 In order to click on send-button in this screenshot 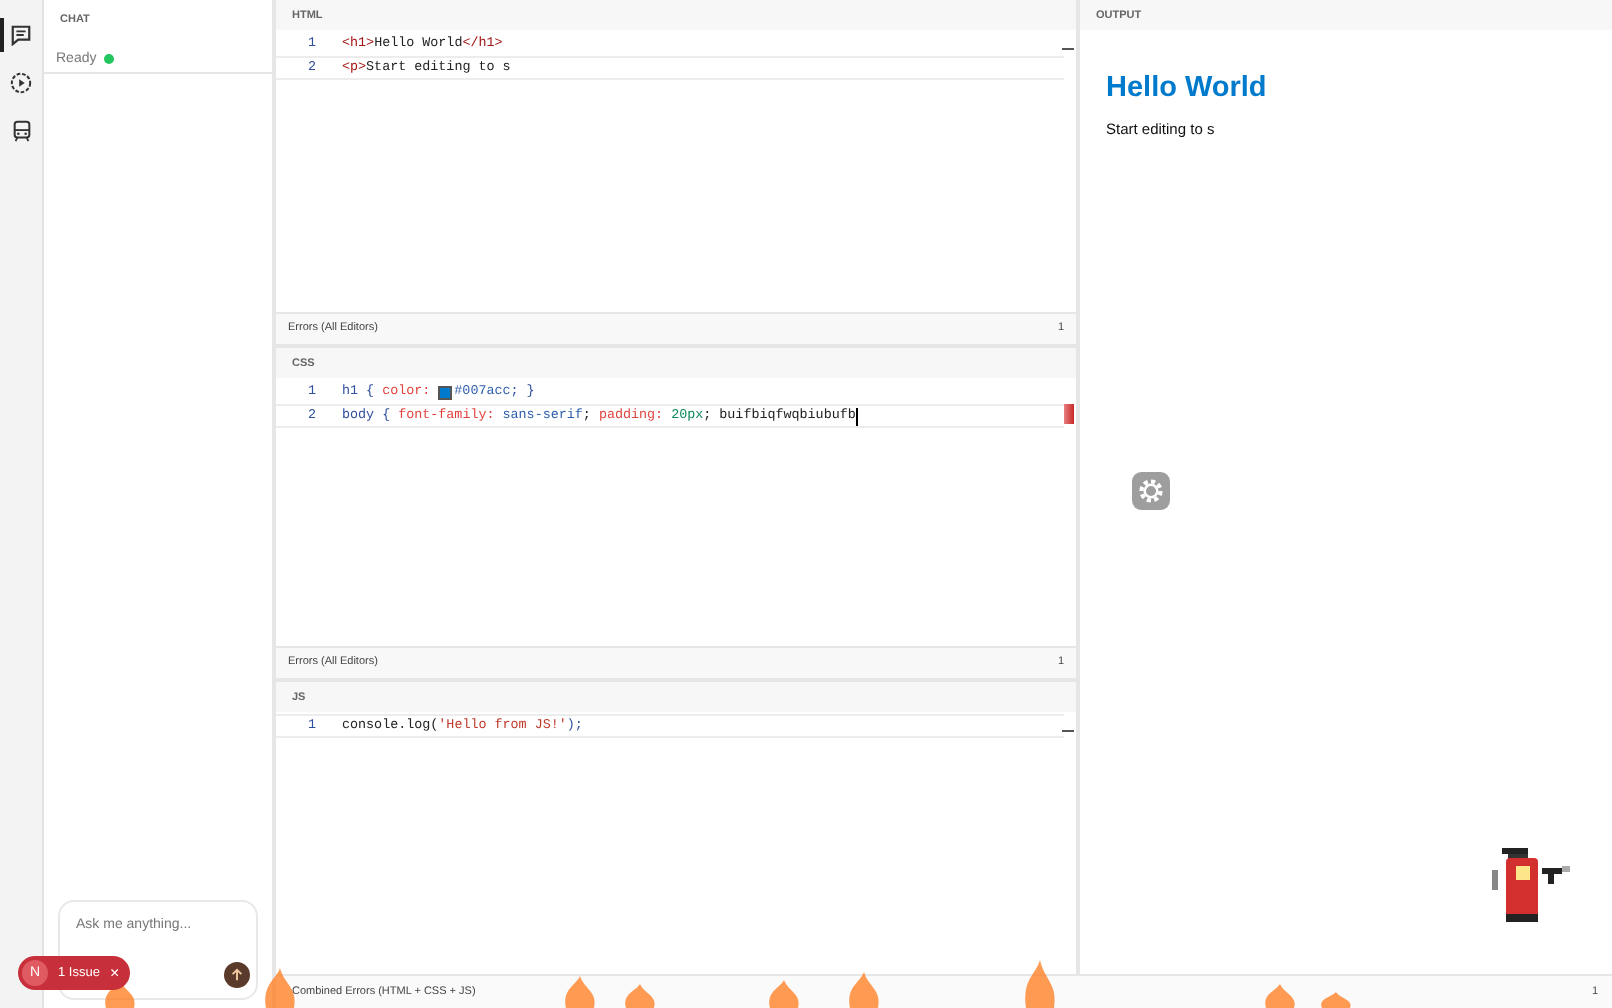, I will do `click(237, 975)`.